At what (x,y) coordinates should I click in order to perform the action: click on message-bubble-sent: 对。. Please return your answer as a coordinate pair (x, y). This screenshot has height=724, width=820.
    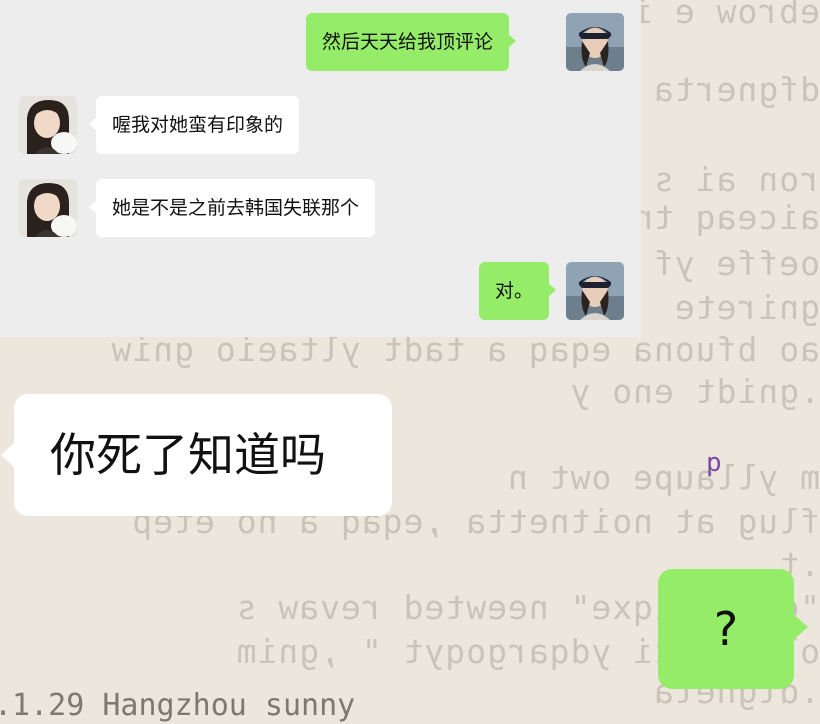
    Looking at the image, I should click on (518, 291).